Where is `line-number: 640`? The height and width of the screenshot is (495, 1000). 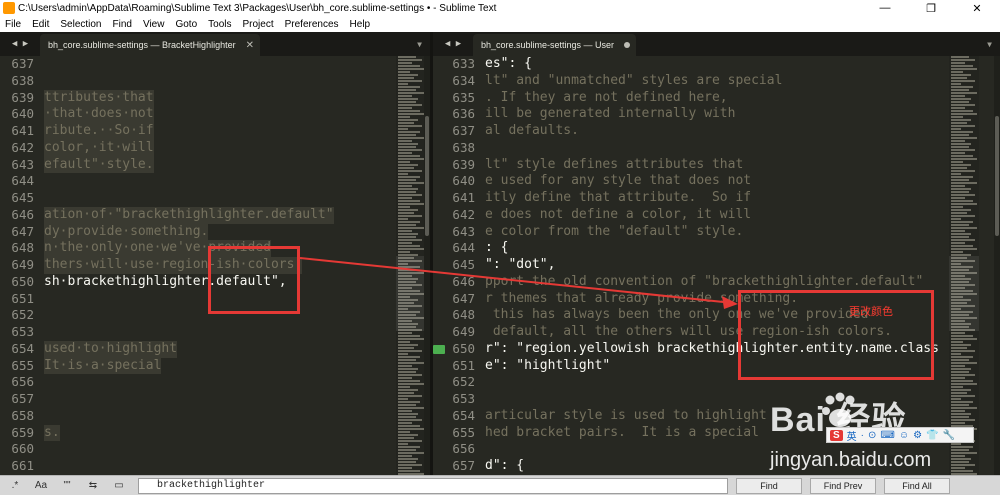 line-number: 640 is located at coordinates (22, 114).